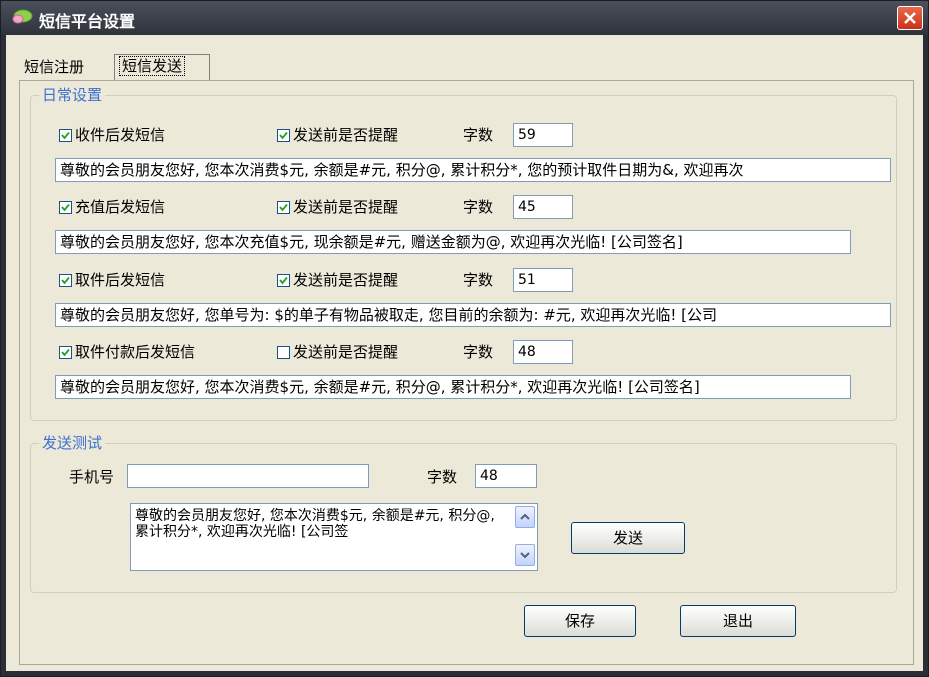 The image size is (929, 677). What do you see at coordinates (543, 280) in the screenshot?
I see `count-field: 51` at bounding box center [543, 280].